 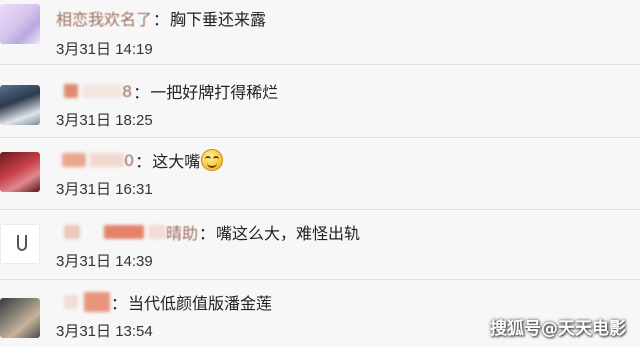 I want to click on comment-timestamp: 3月31日 14:39, so click(x=104, y=261).